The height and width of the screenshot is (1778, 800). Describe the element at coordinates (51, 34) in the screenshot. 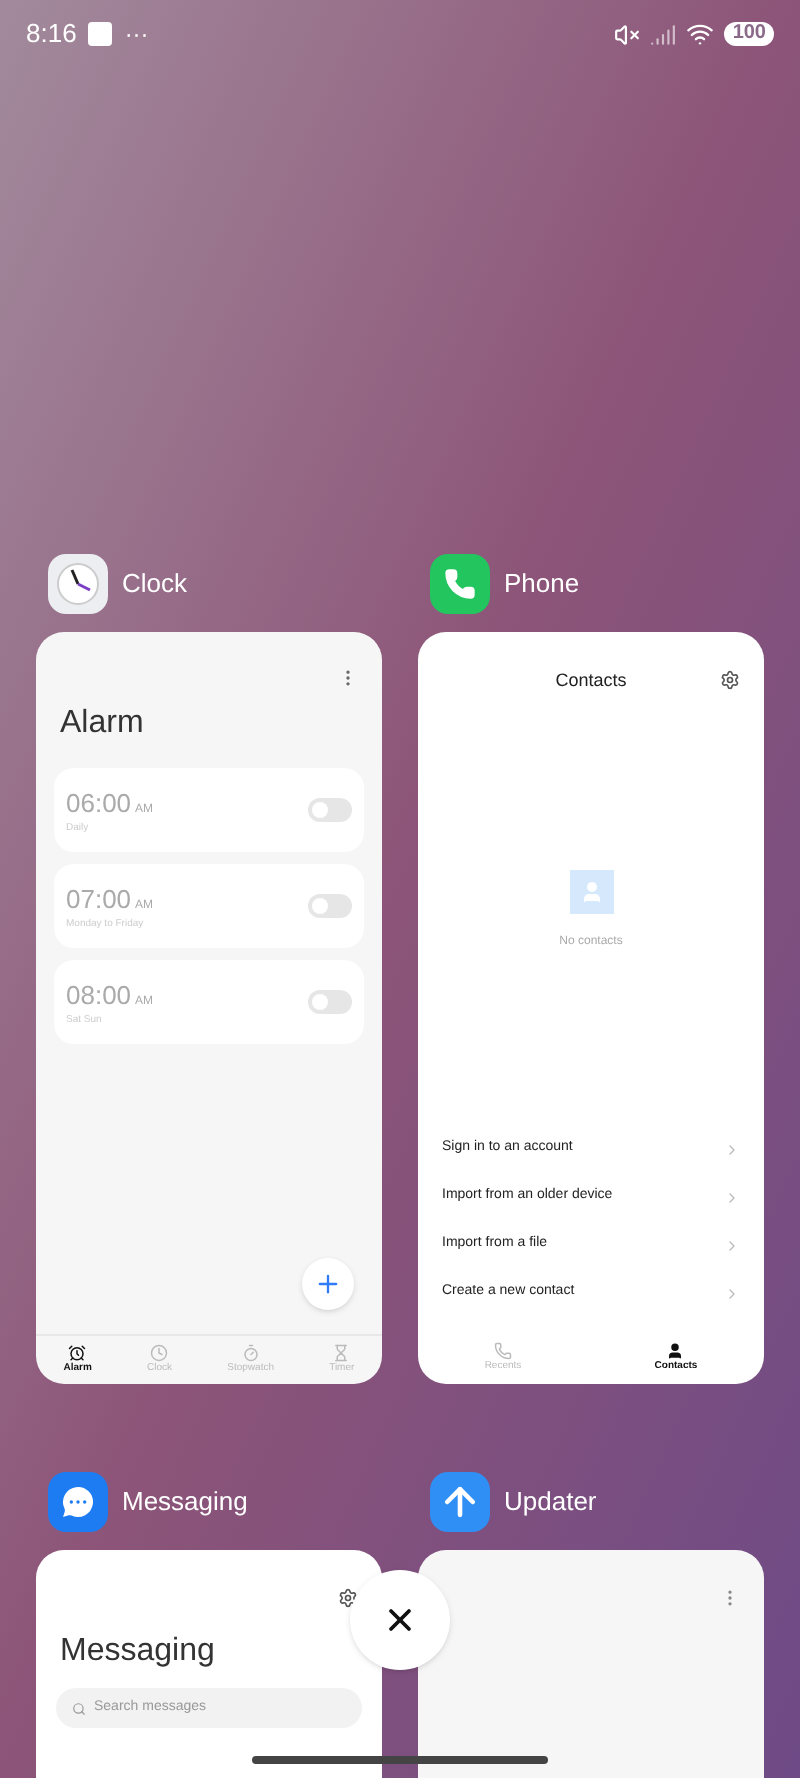

I see `status-time: 8:16` at that location.